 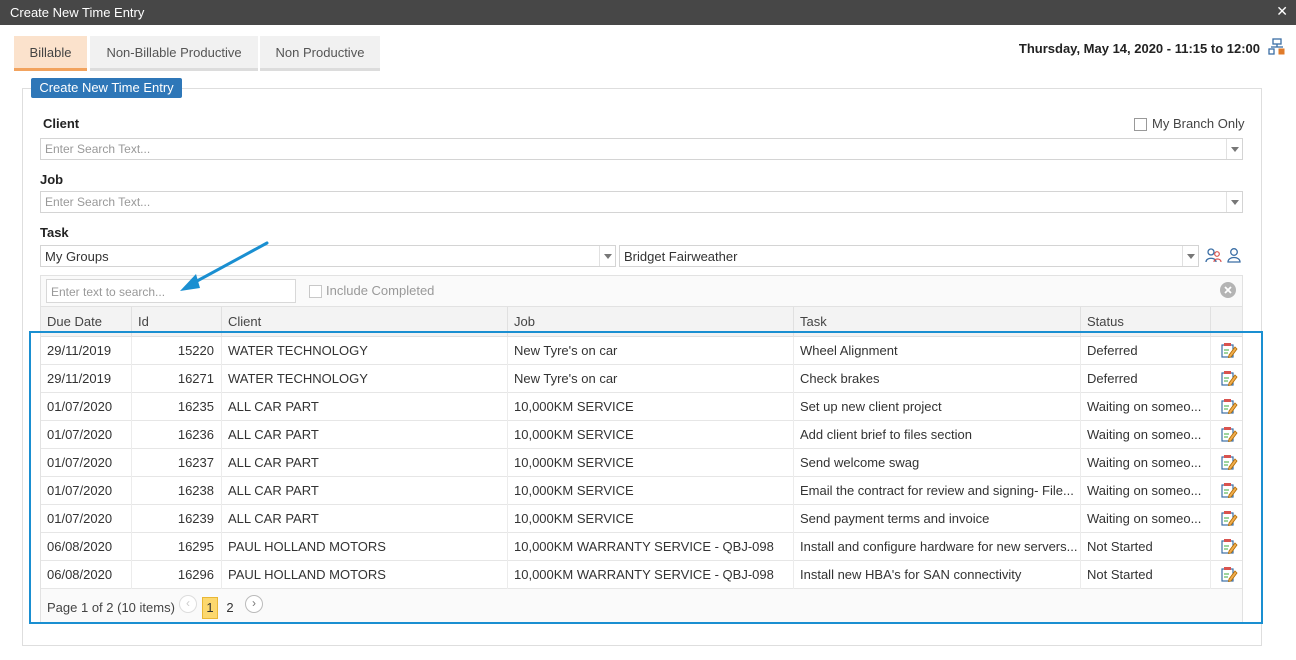 I want to click on column-actions, so click(x=1227, y=322).